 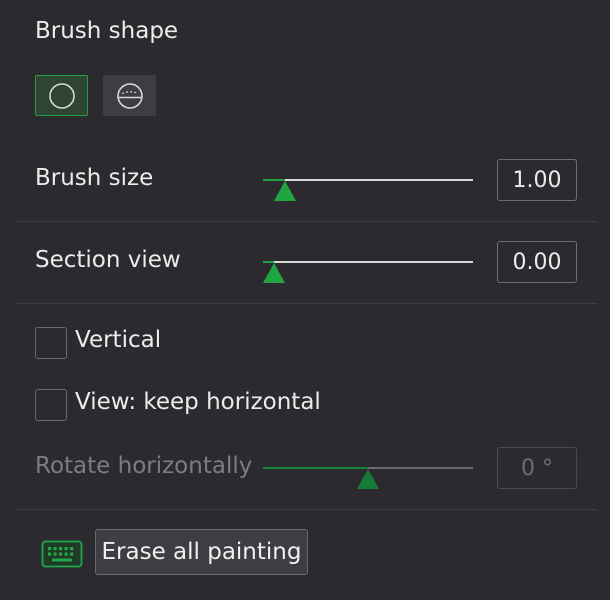 What do you see at coordinates (537, 180) in the screenshot?
I see `brush-size-value: 1.00` at bounding box center [537, 180].